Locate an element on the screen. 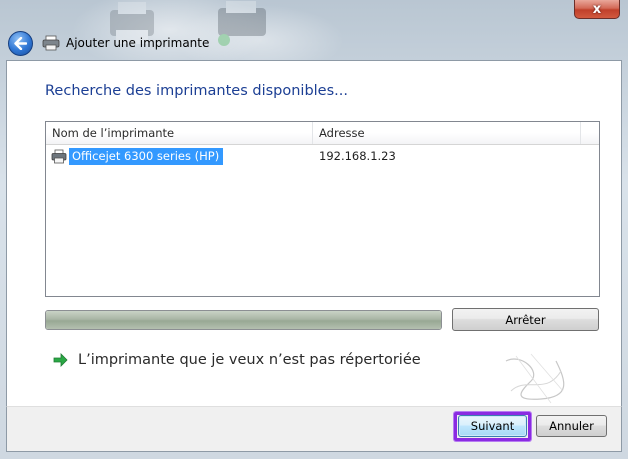 The width and height of the screenshot is (628, 459). list-header: Nom de l’imprimante Adresse is located at coordinates (322, 133).